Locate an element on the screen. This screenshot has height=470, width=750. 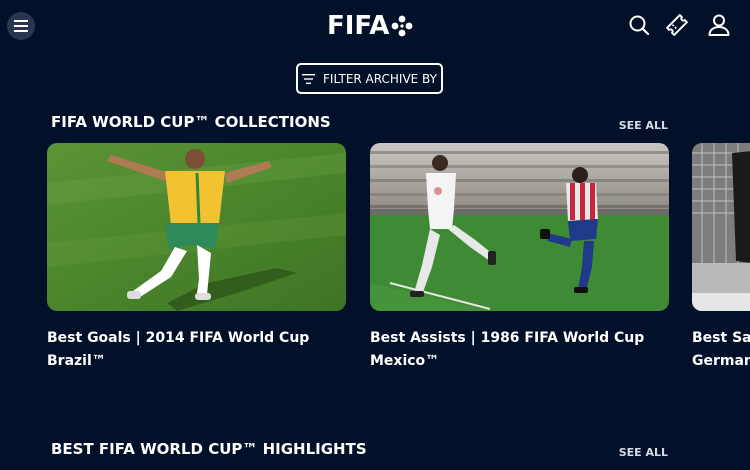
card-thumbnail-best-goals is located at coordinates (196, 227).